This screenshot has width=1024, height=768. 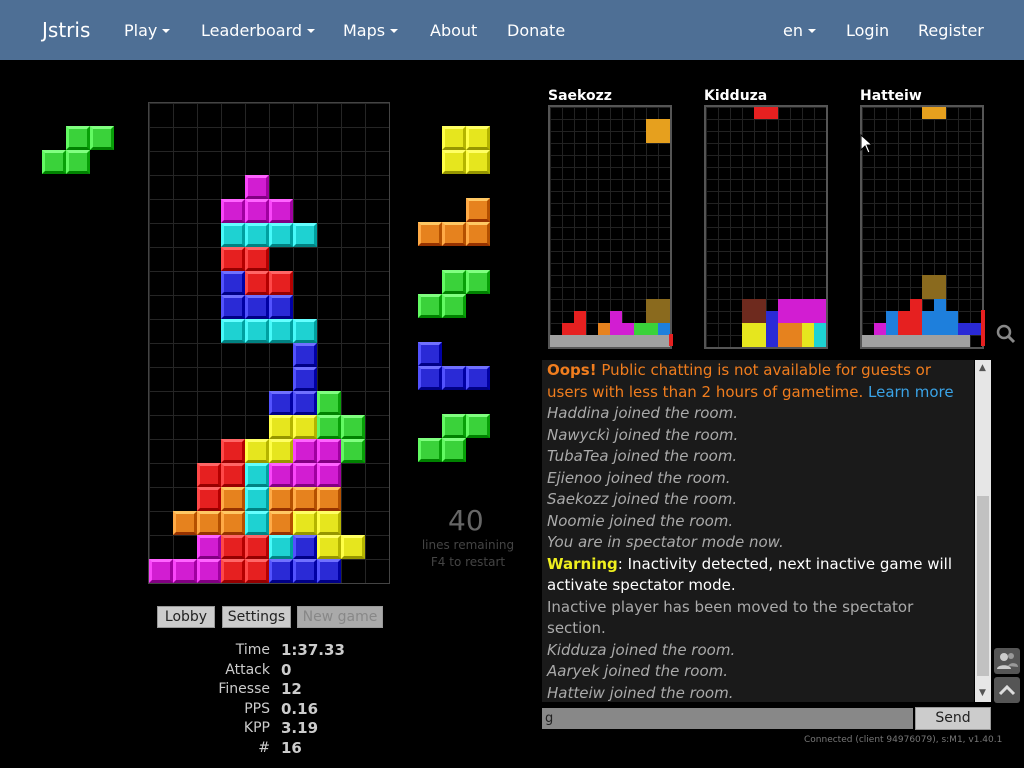 I want to click on opponent-name-1: Saekozz, so click(x=580, y=96).